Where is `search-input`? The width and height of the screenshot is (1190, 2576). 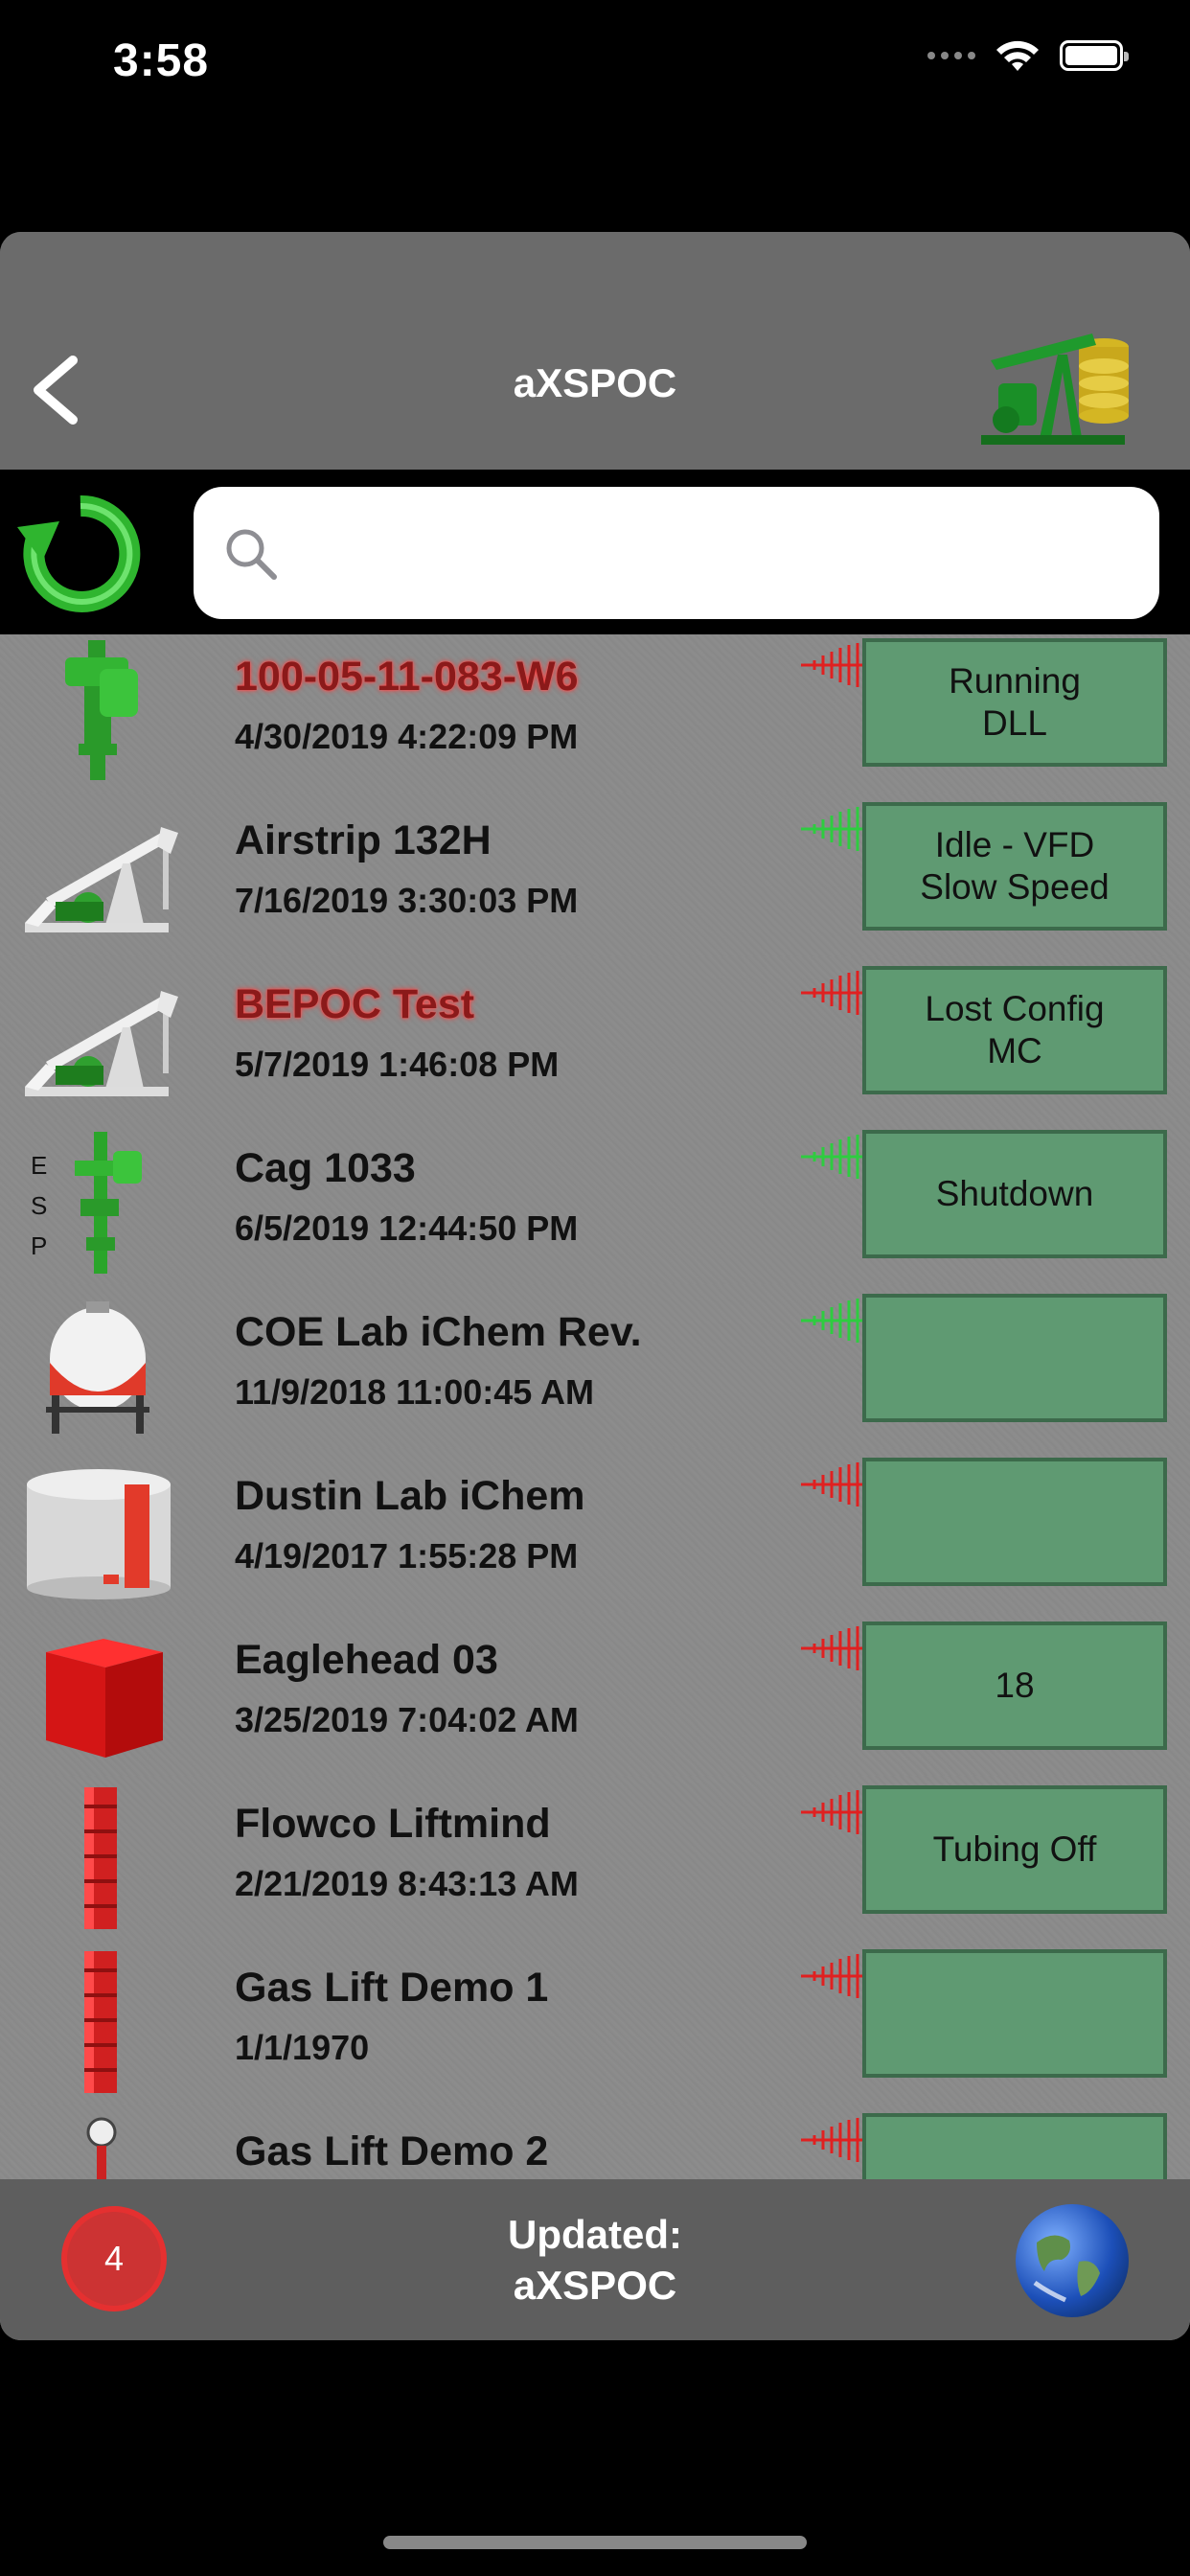
search-input is located at coordinates (710, 554).